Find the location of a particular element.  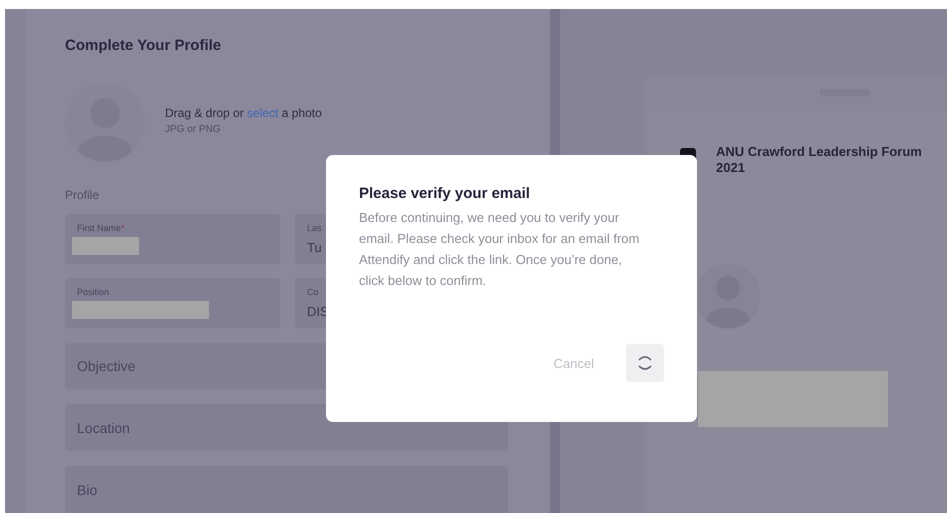

field-label: Position is located at coordinates (93, 291).